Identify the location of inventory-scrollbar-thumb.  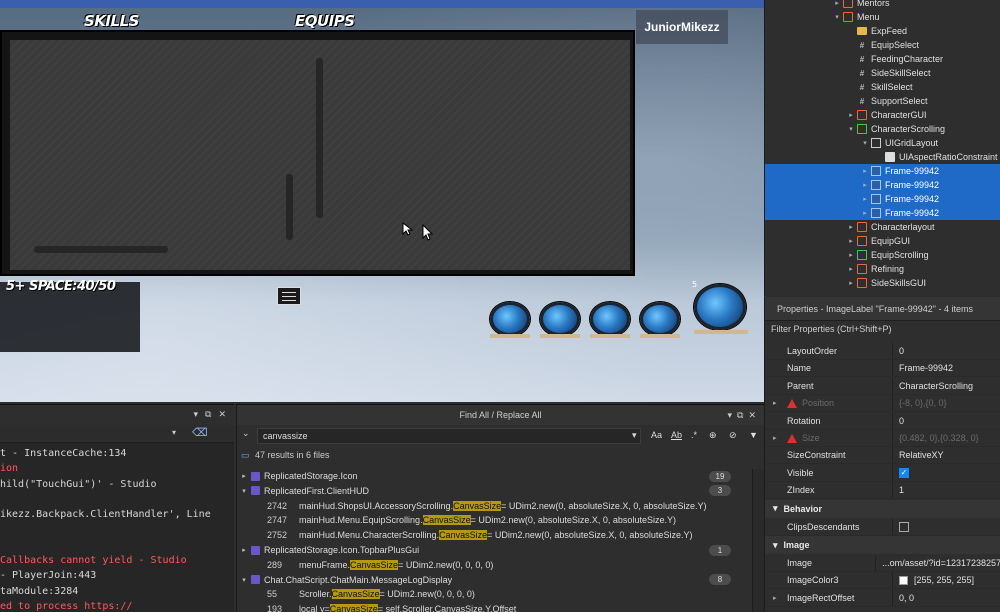
(289, 207).